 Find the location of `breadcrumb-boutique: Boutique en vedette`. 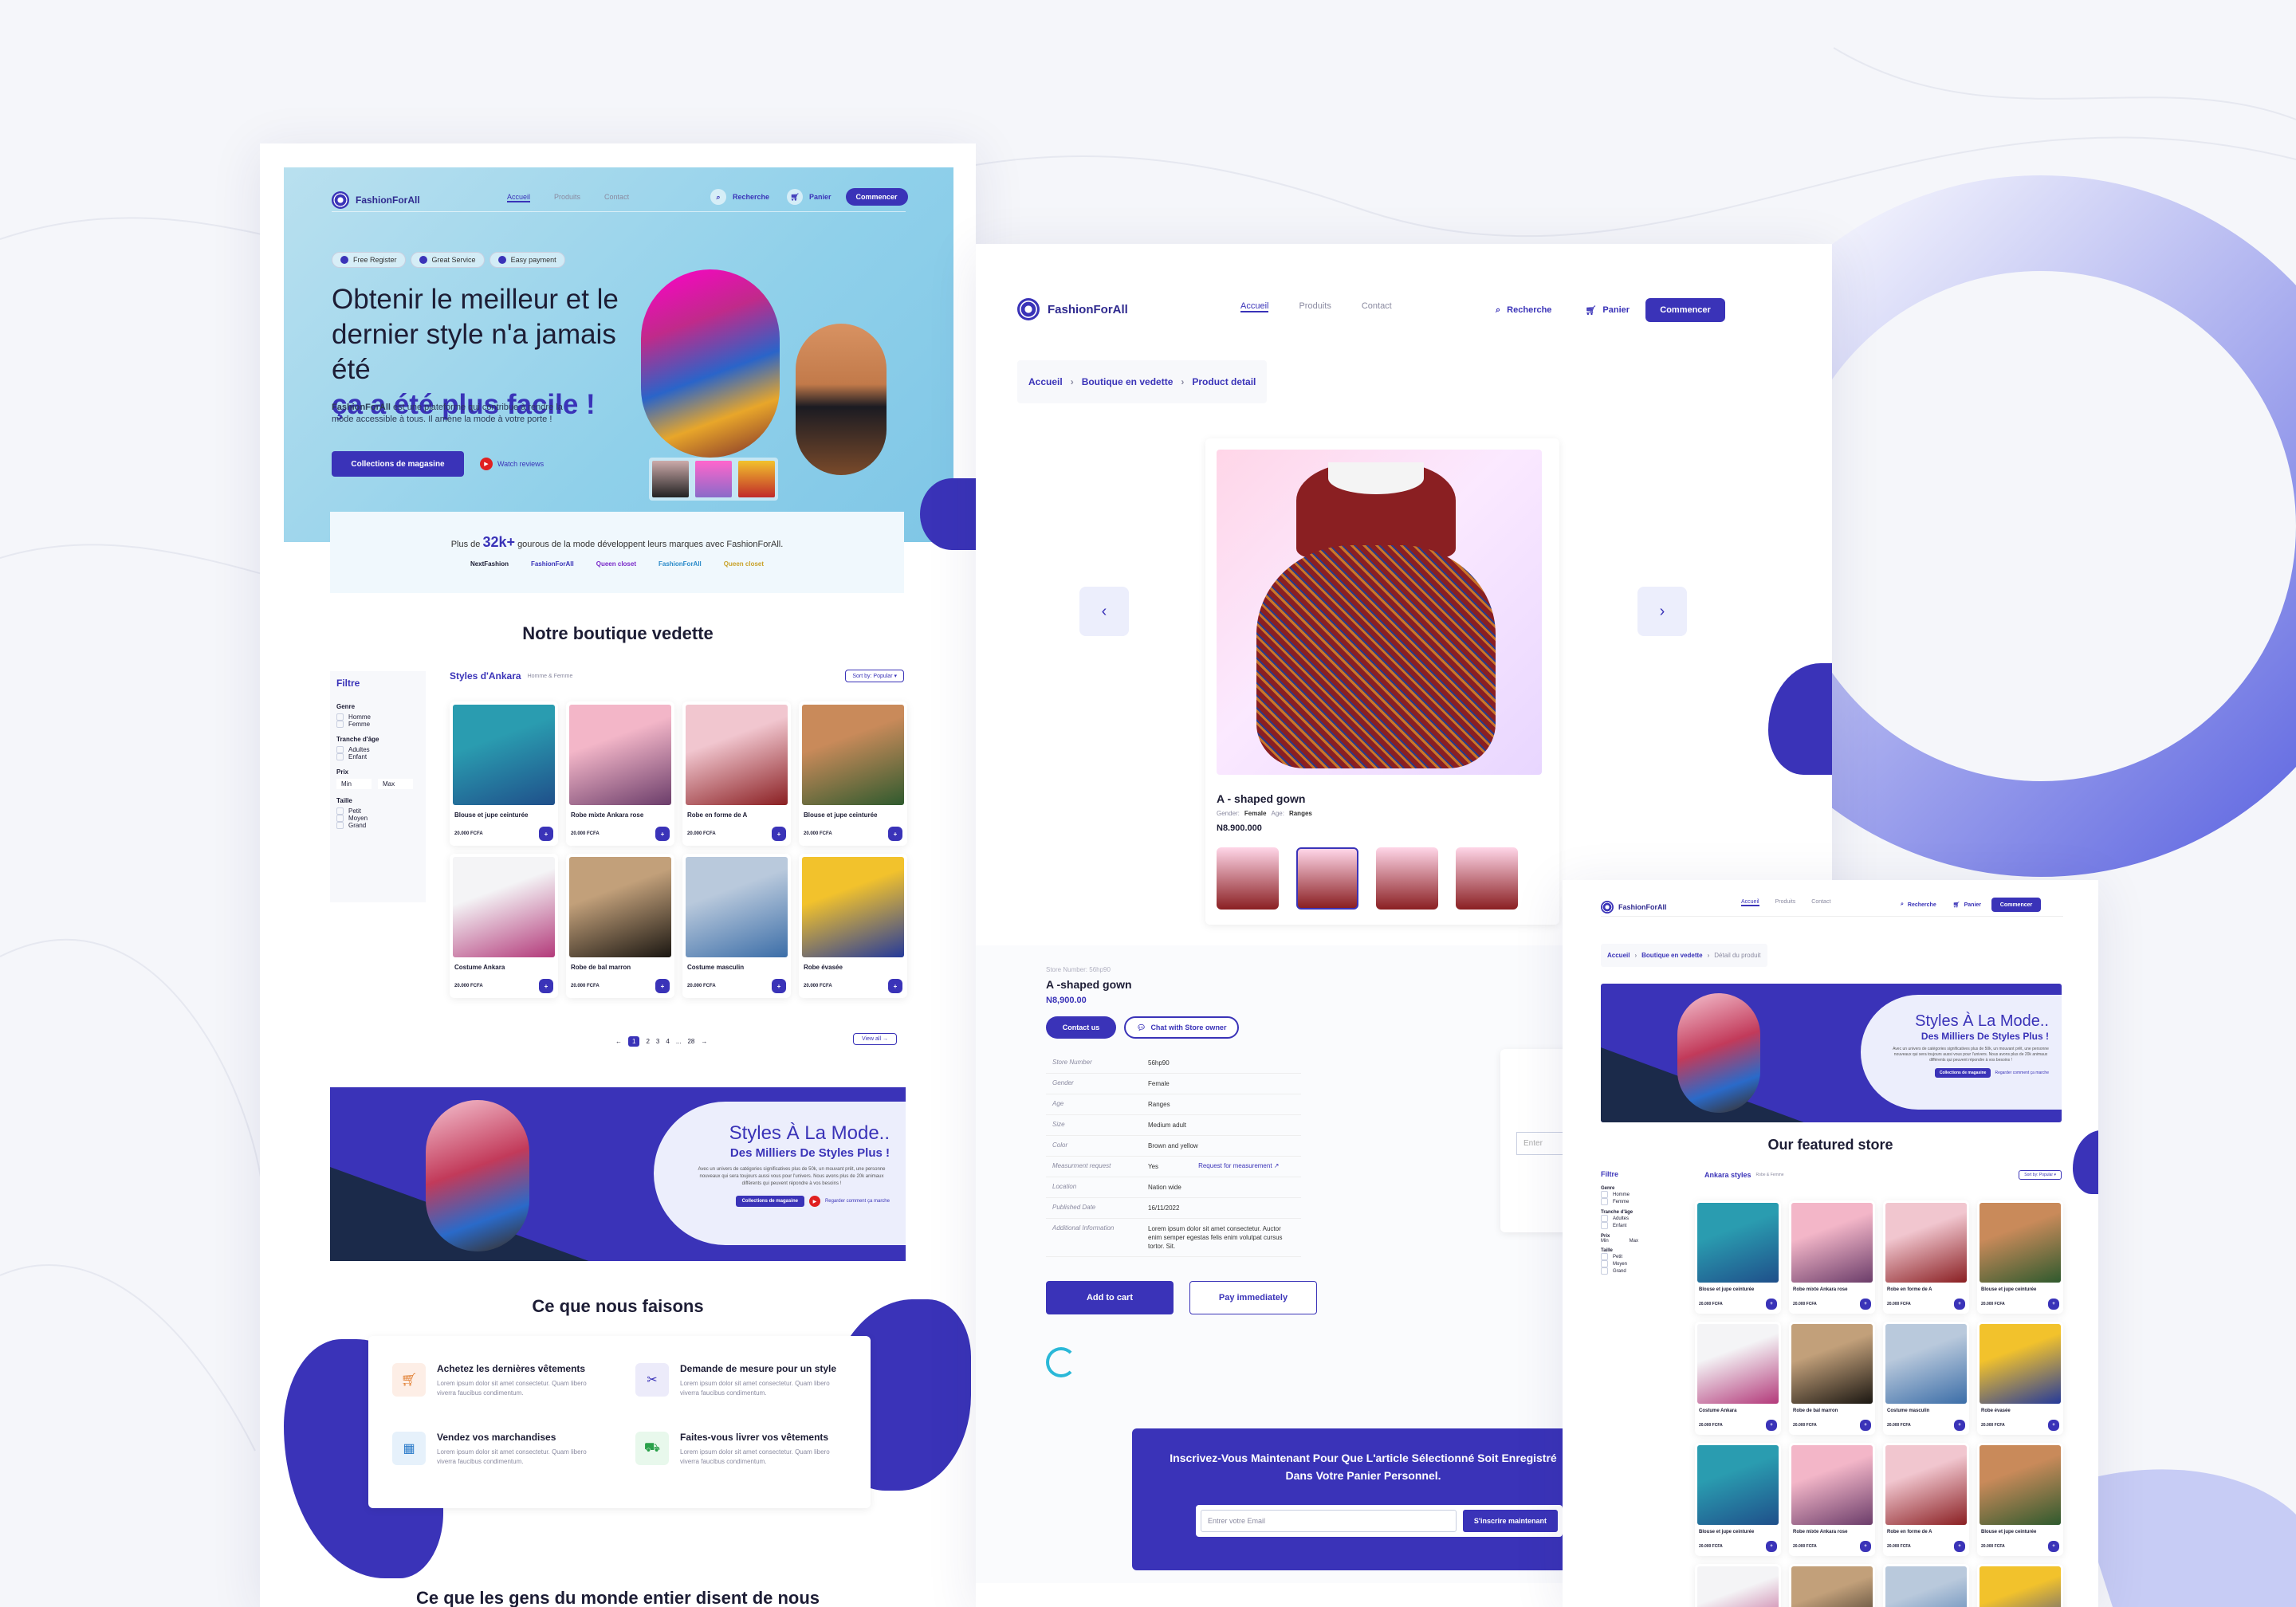

breadcrumb-boutique: Boutique en vedette is located at coordinates (1671, 955).